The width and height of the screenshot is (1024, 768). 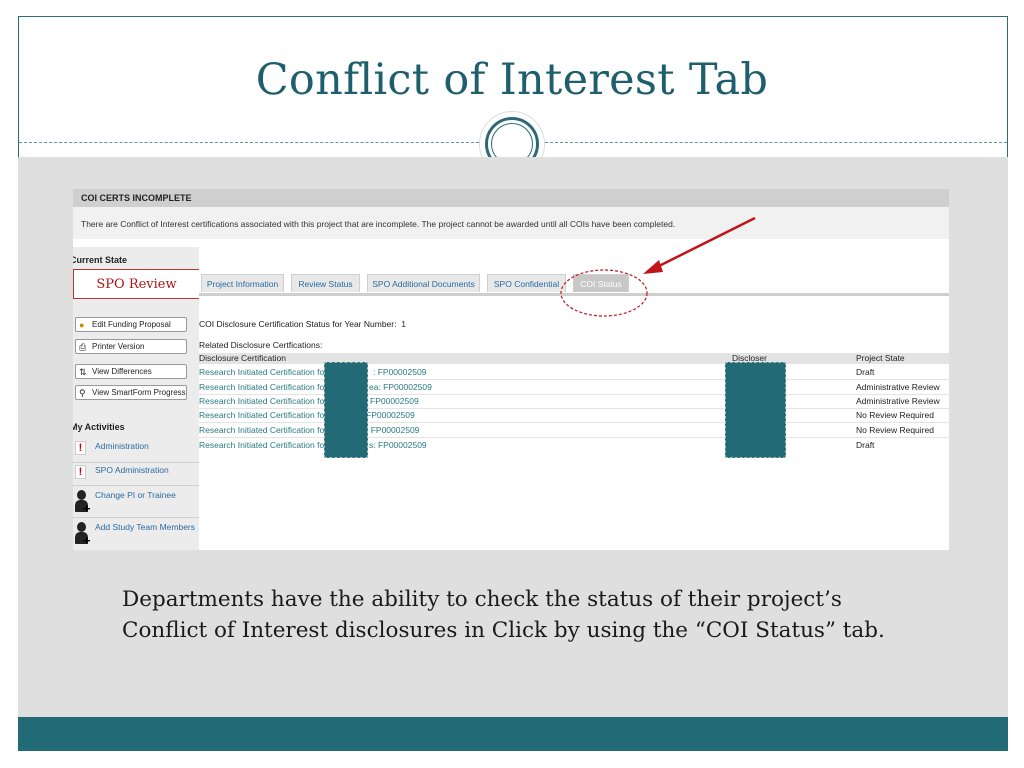 I want to click on tab-review-status: Review Status, so click(x=325, y=283).